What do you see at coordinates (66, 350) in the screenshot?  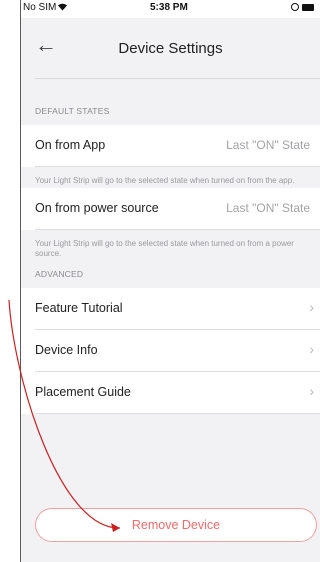 I see `device-info-label: Device Info` at bounding box center [66, 350].